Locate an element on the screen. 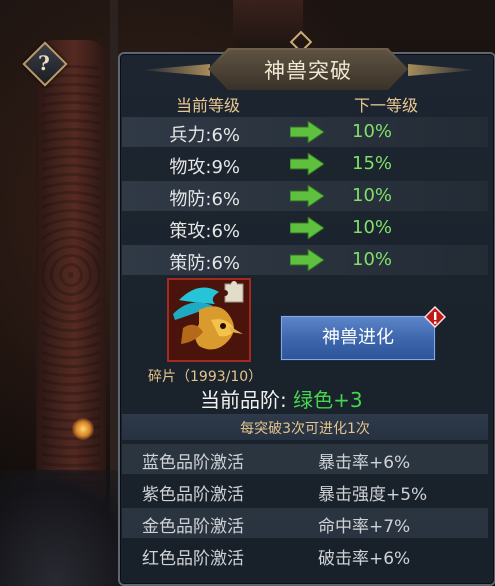 Image resolution: width=495 pixels, height=586 pixels. stat-current: 策防:6% is located at coordinates (204, 263).